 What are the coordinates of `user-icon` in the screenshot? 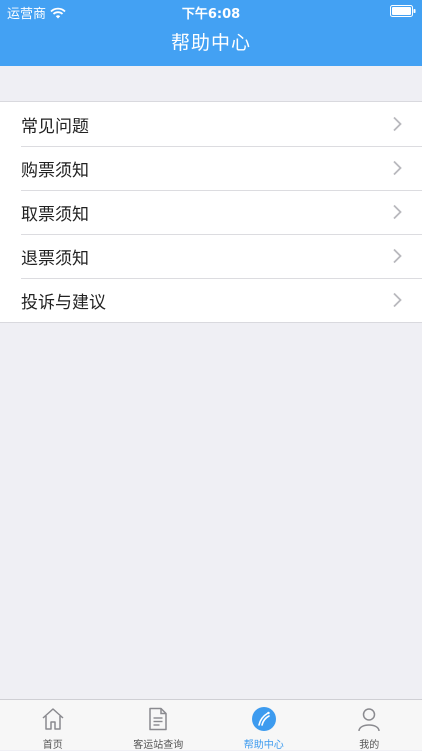 It's located at (369, 719).